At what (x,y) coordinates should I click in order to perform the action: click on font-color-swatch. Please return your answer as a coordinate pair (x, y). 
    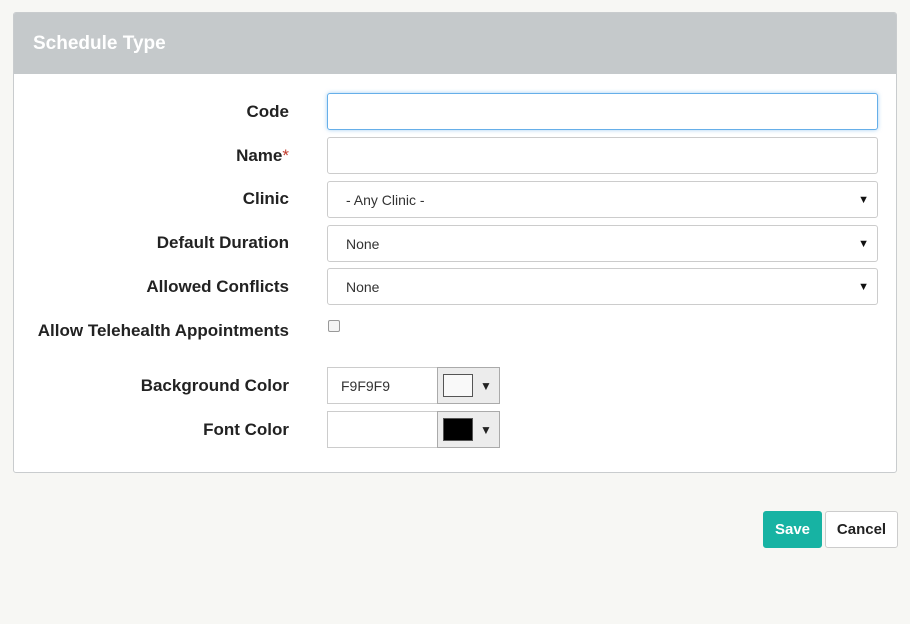
    Looking at the image, I should click on (458, 429).